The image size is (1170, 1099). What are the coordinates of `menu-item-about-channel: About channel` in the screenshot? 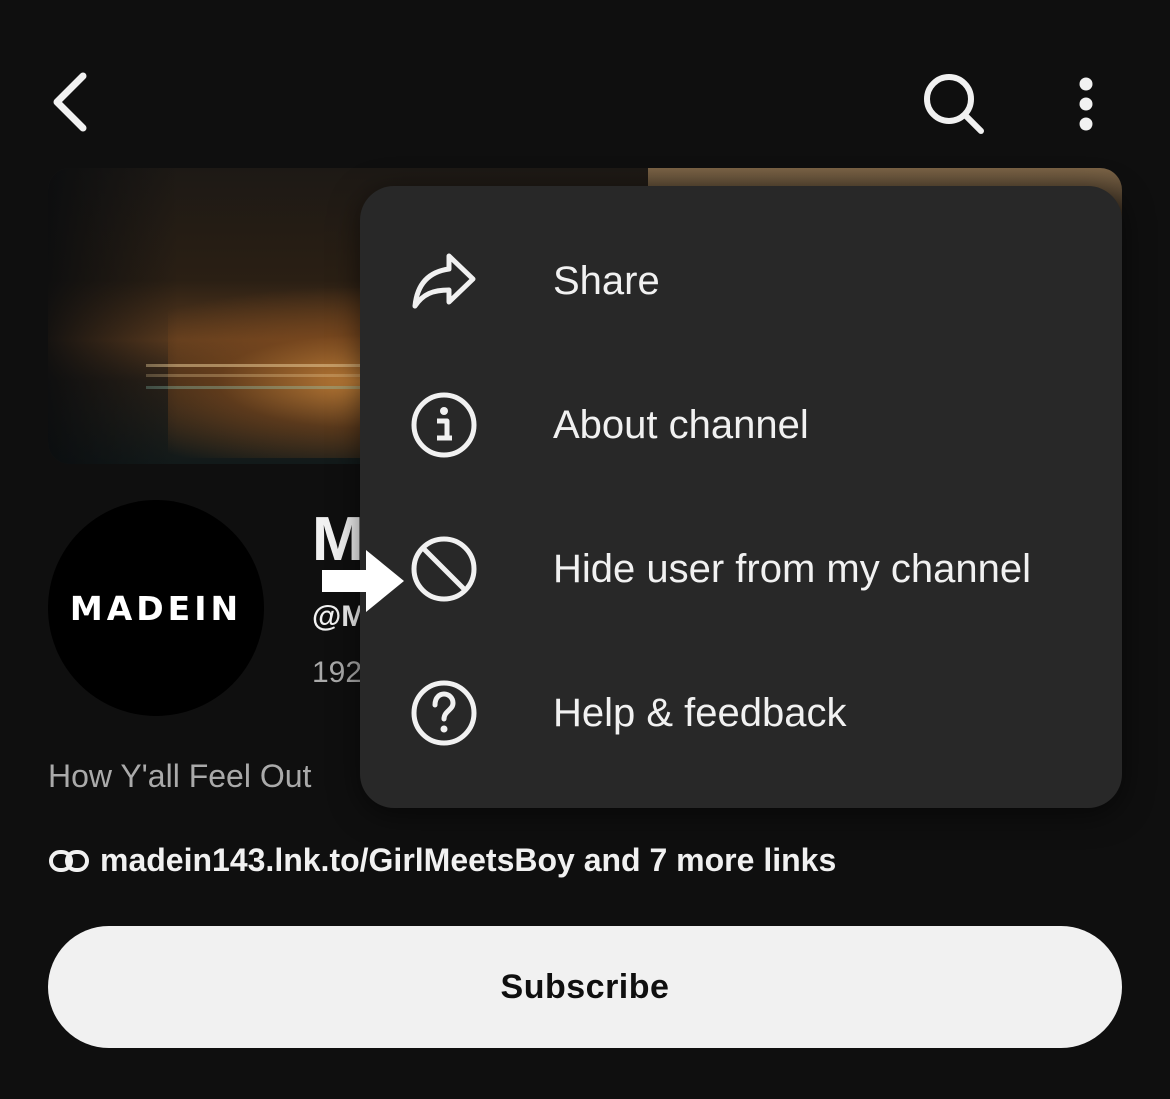 It's located at (741, 425).